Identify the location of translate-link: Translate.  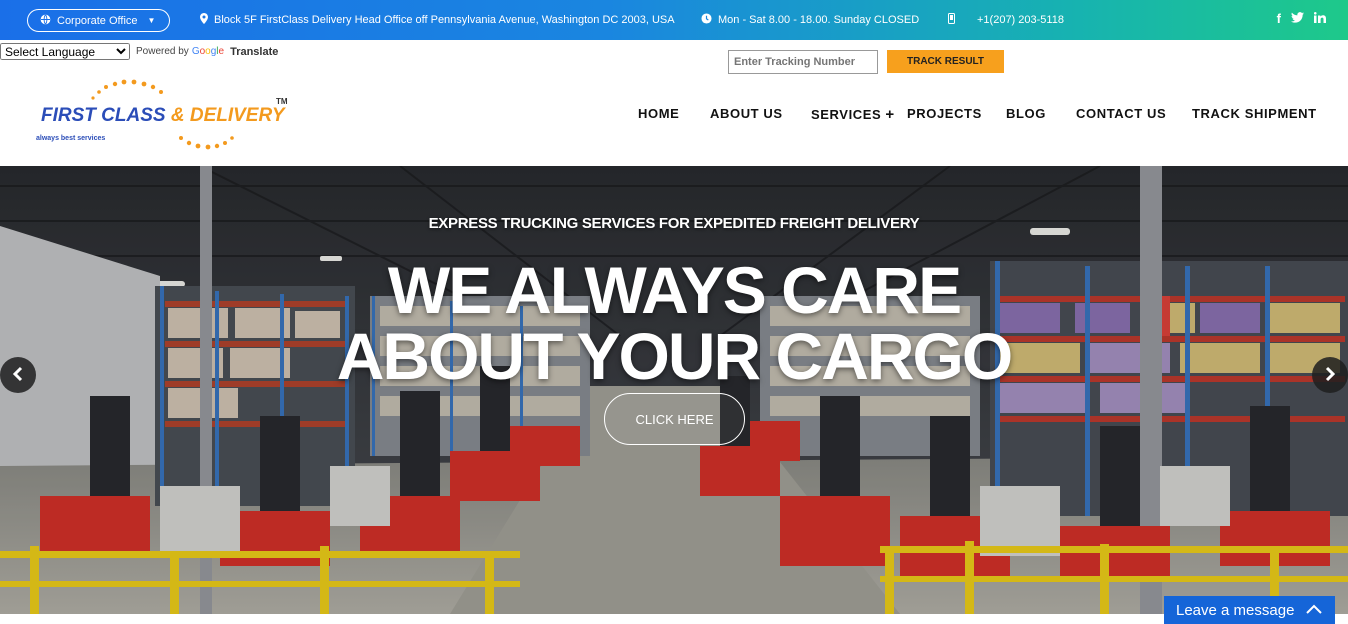
(254, 52).